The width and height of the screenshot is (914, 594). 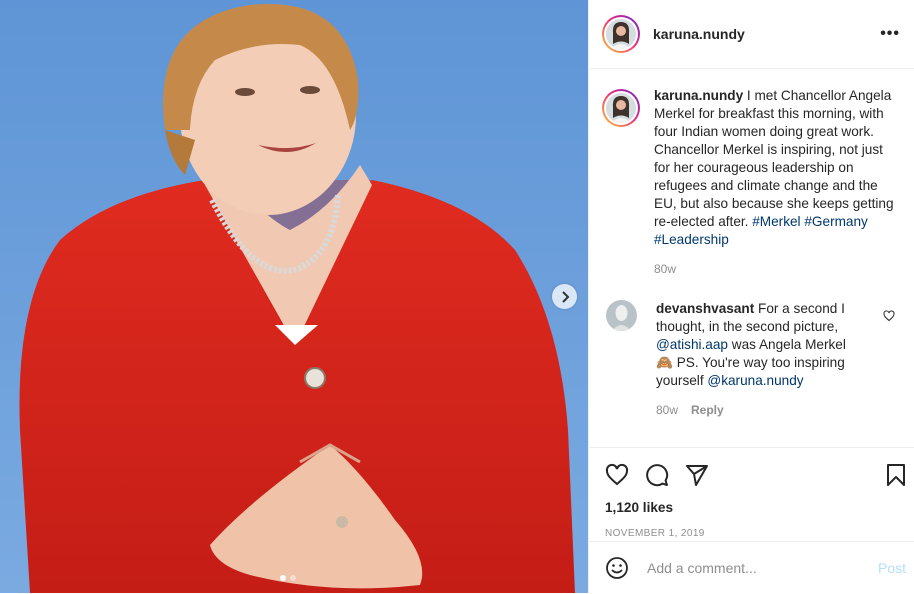 What do you see at coordinates (692, 344) in the screenshot?
I see `mention-atishi: @atishi.aap` at bounding box center [692, 344].